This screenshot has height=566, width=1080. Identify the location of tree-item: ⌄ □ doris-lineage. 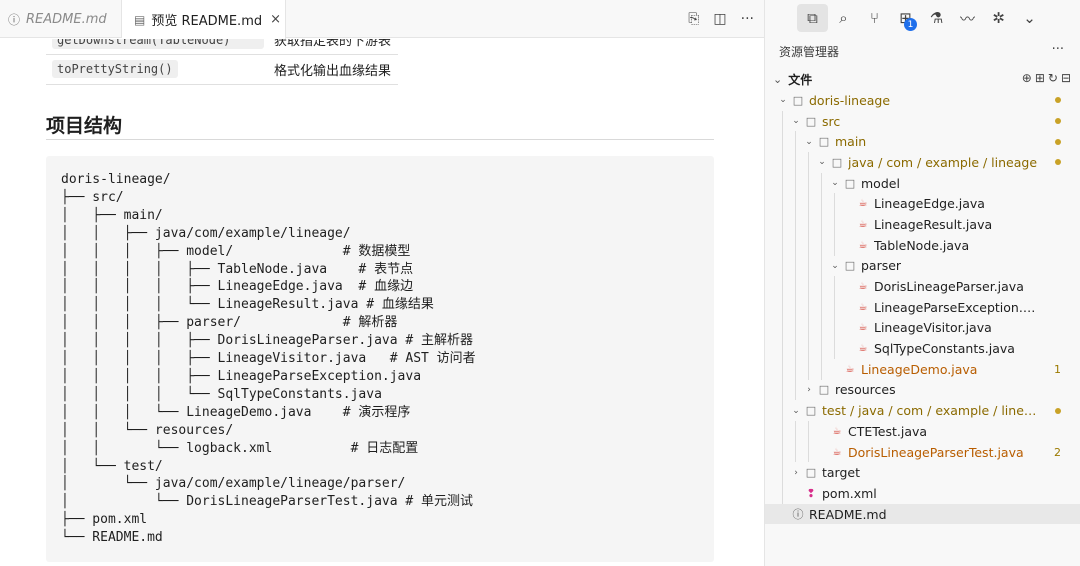
(922, 100).